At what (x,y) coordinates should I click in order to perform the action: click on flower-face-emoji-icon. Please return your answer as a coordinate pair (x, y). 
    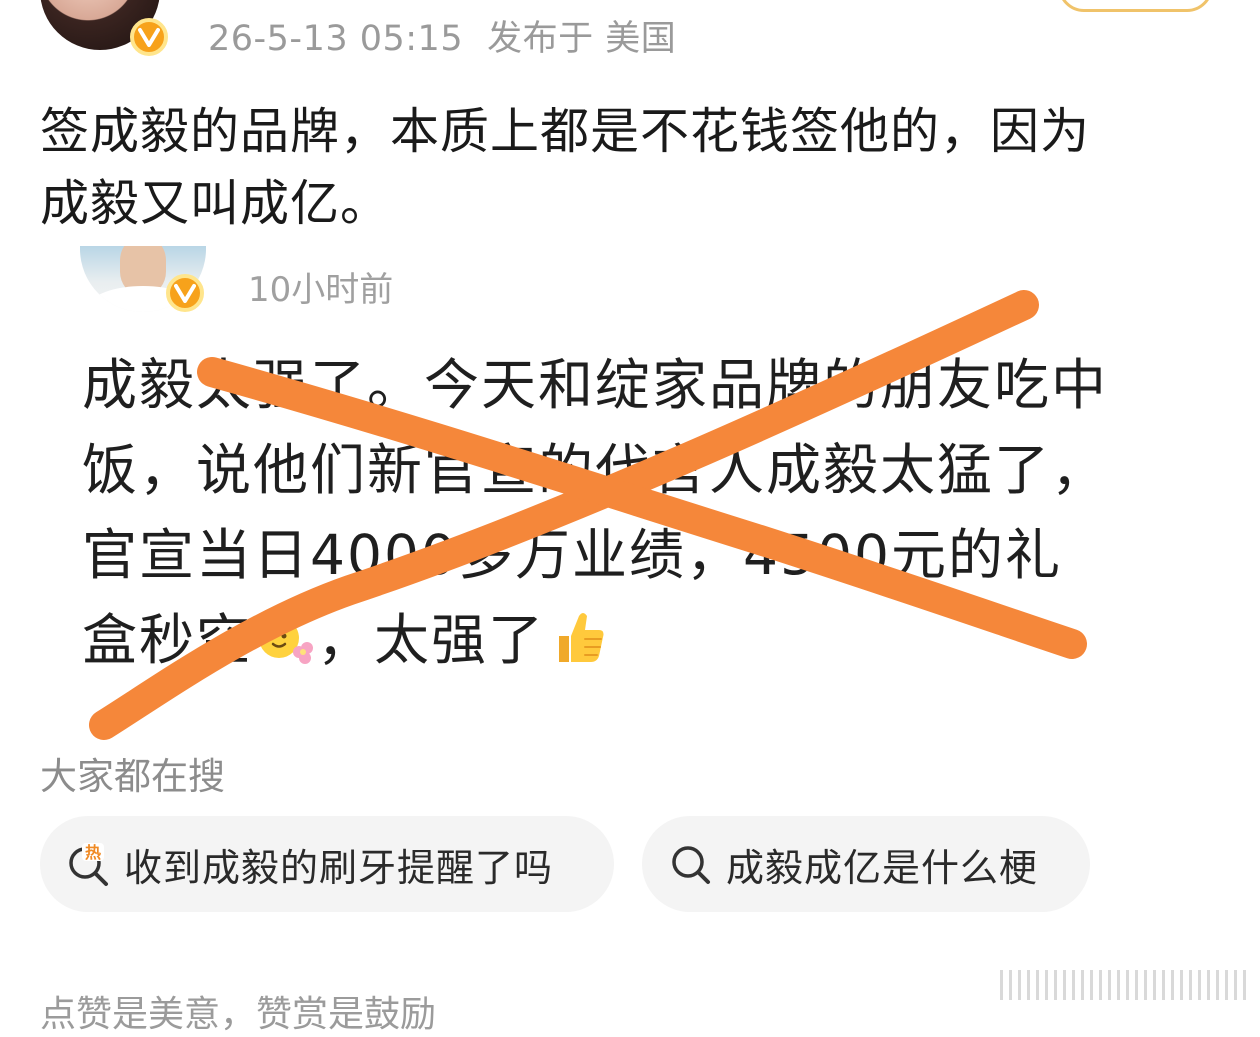
    Looking at the image, I should click on (286, 640).